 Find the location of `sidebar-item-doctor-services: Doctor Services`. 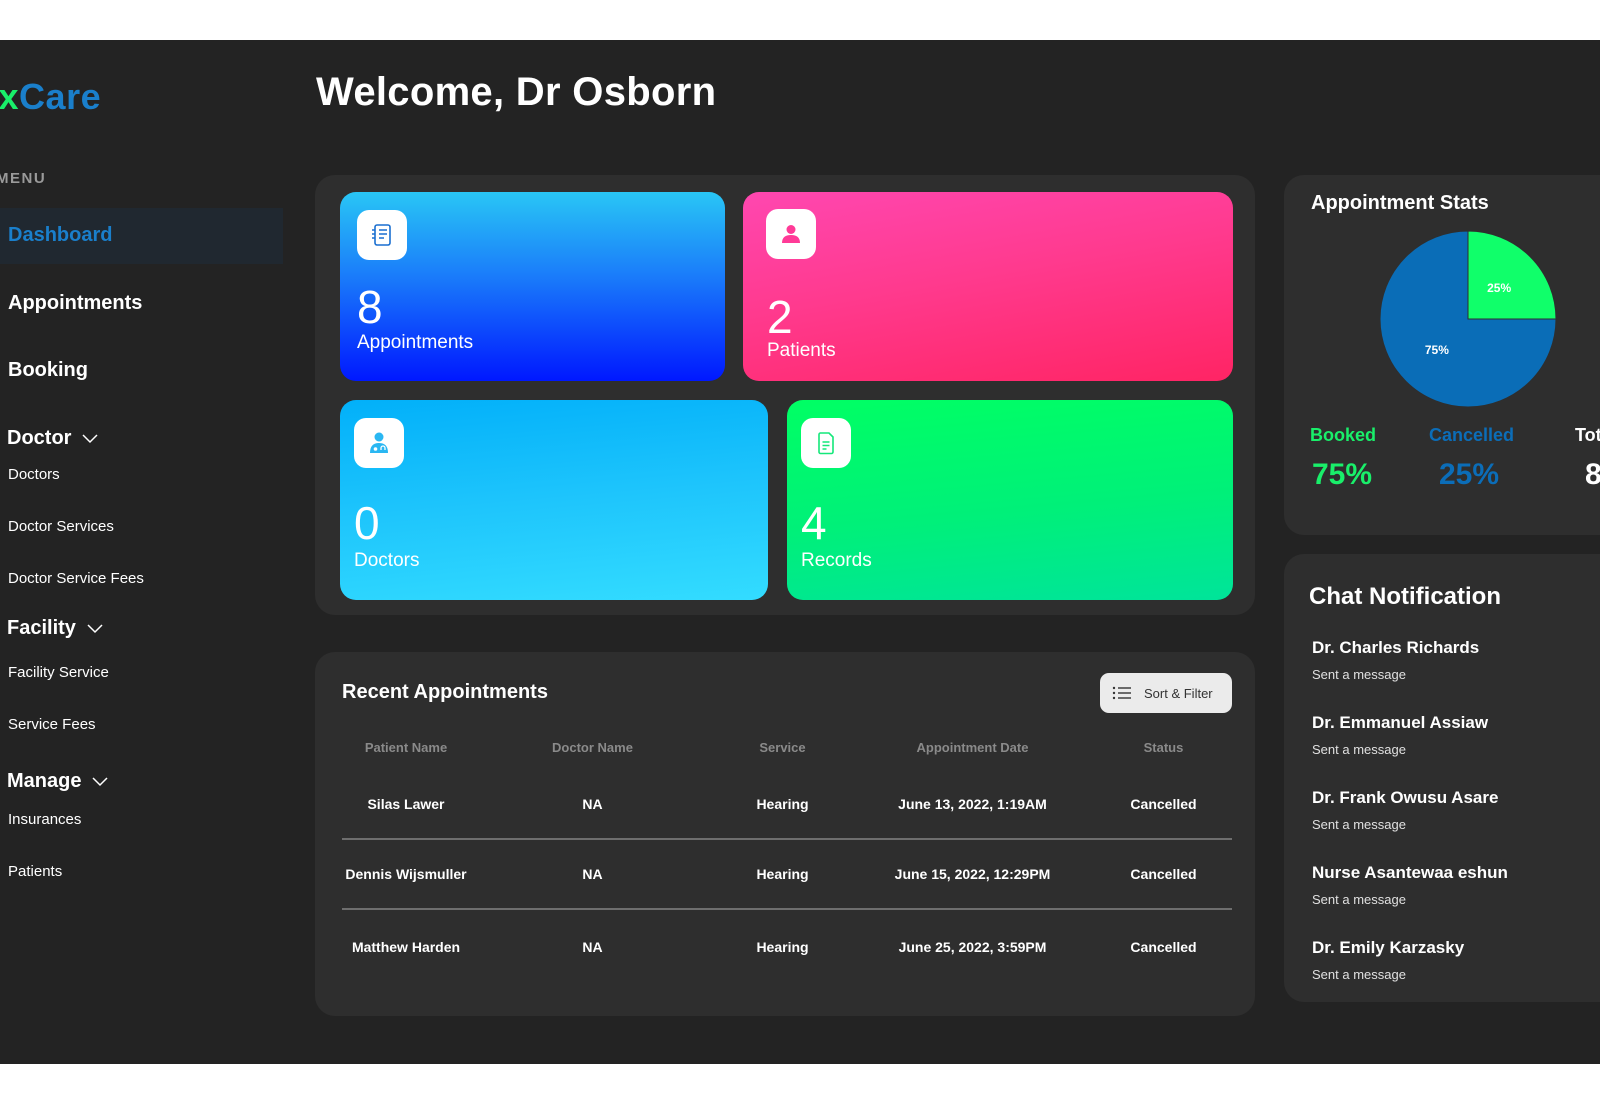

sidebar-item-doctor-services: Doctor Services is located at coordinates (61, 526).